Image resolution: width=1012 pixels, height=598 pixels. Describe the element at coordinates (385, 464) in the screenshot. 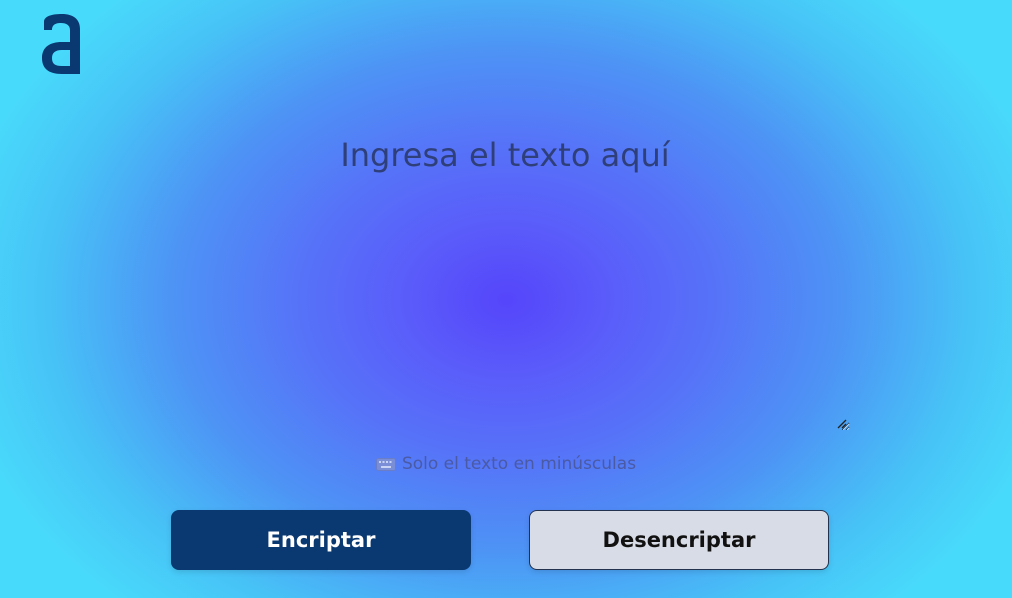

I see `keyboard-icon` at that location.